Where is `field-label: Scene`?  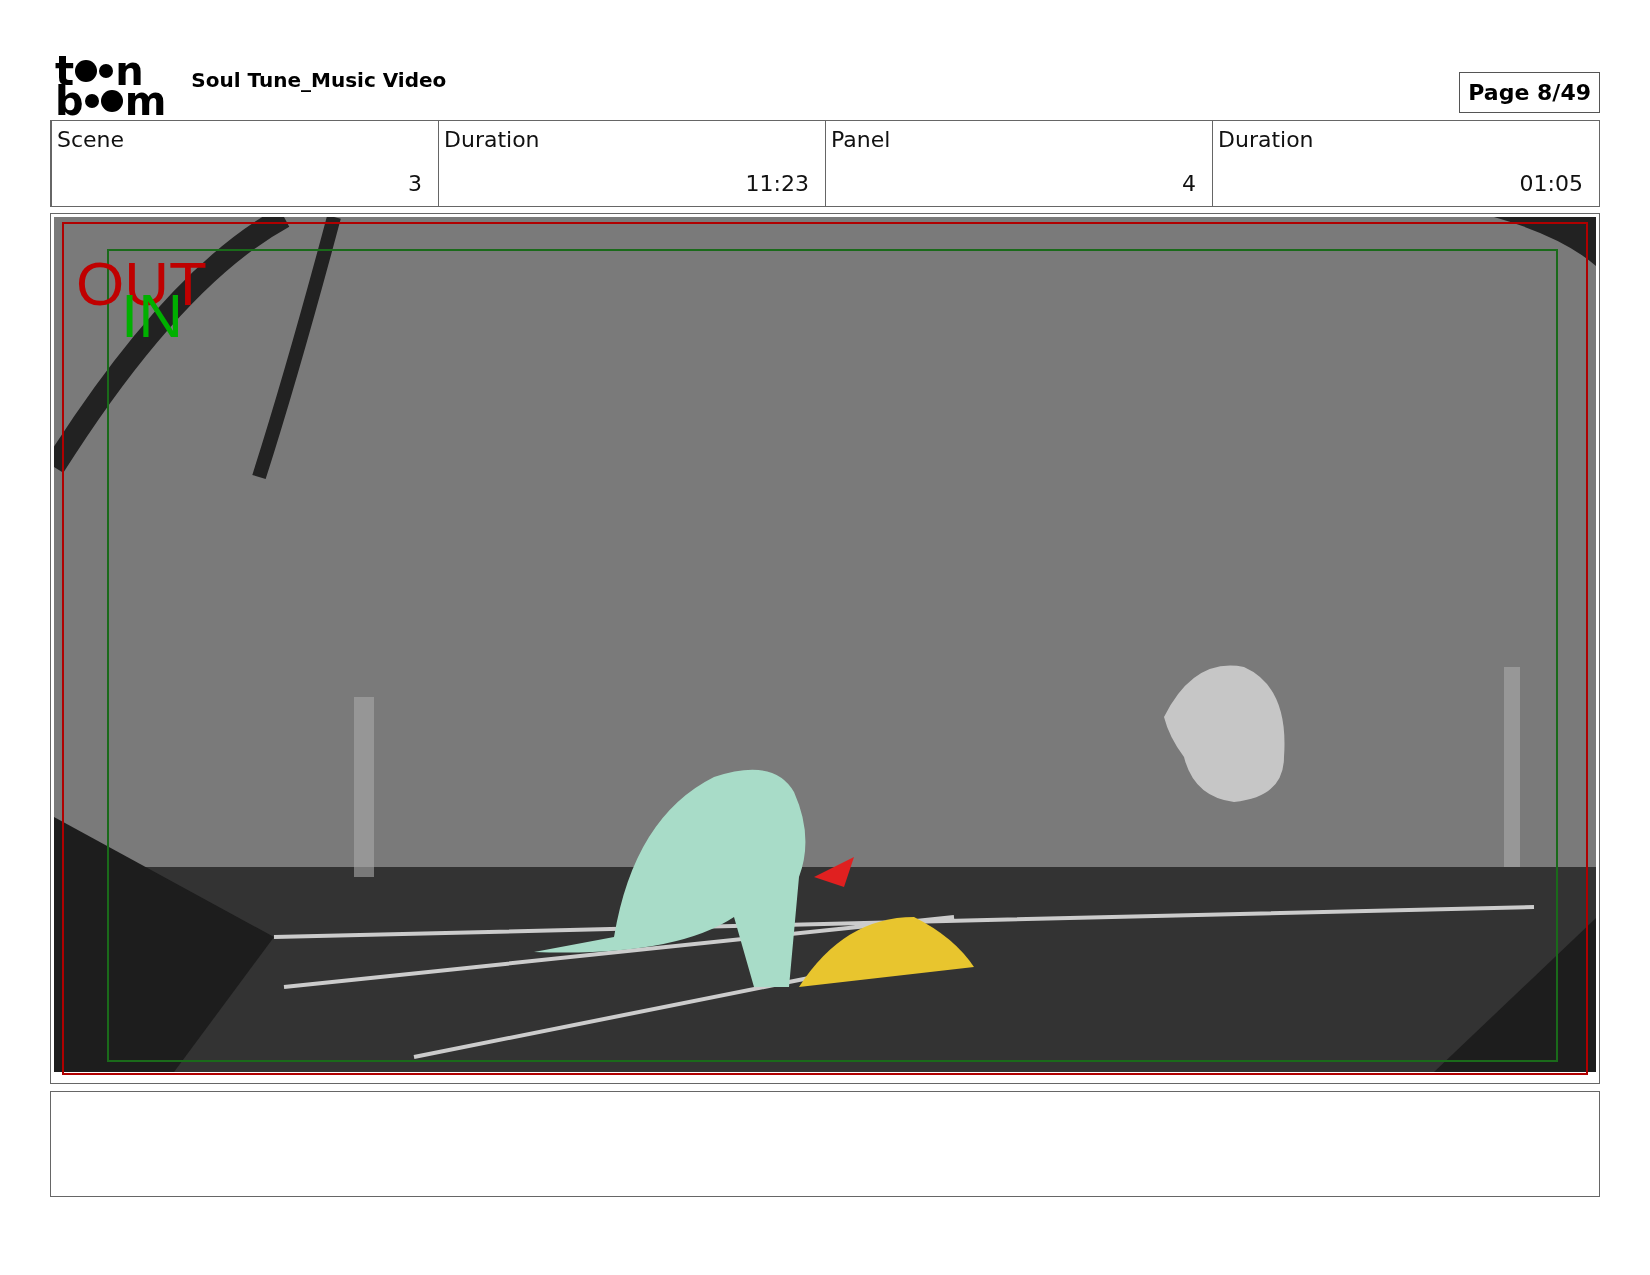
field-label: Scene is located at coordinates (91, 139).